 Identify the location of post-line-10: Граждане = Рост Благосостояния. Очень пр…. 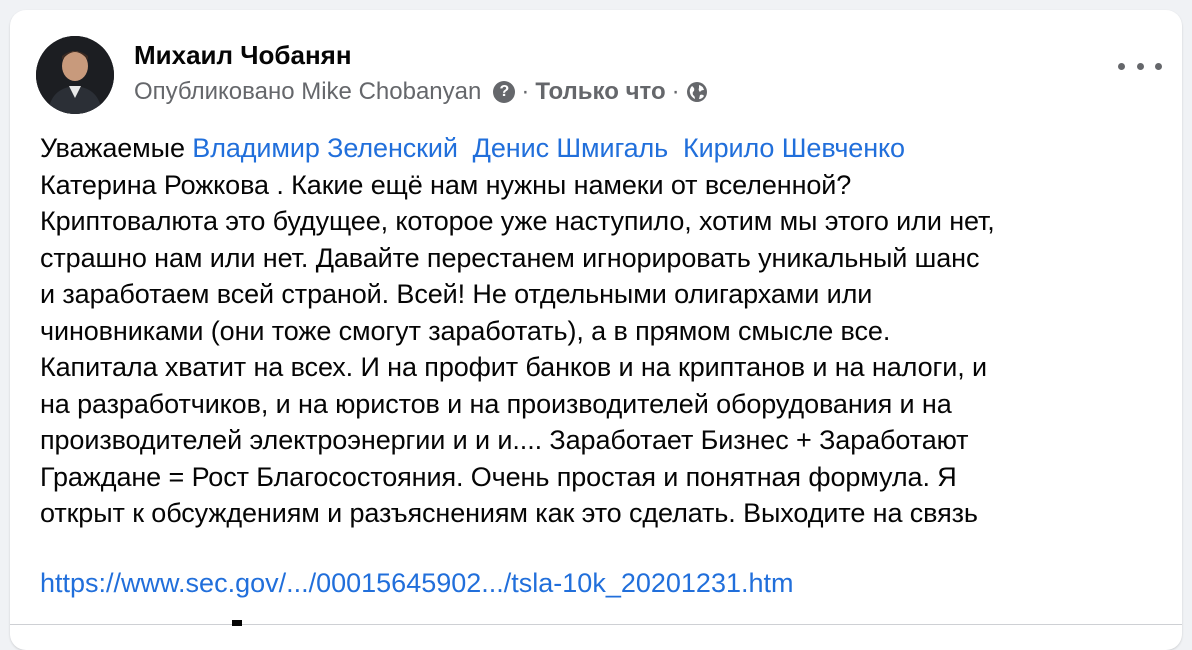
(498, 476).